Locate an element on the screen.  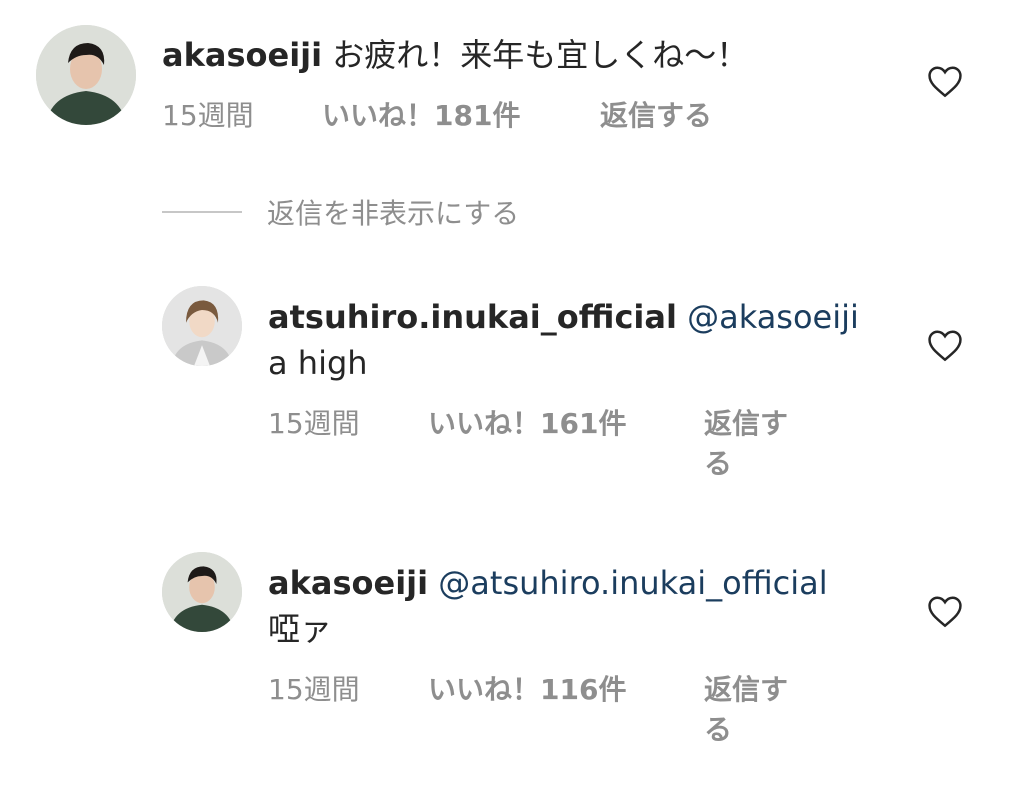
likes-count: いいね！161件 is located at coordinates (527, 424).